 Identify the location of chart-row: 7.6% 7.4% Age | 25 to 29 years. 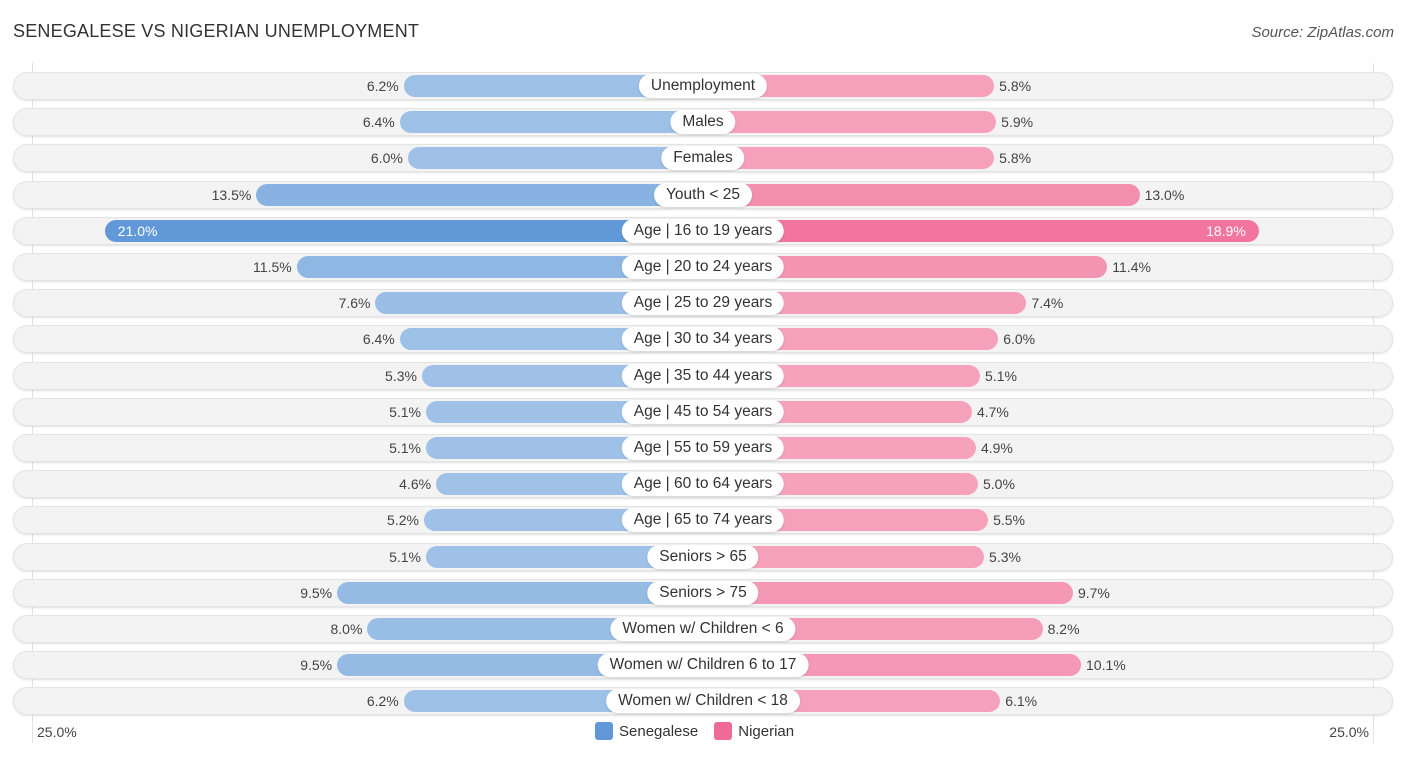
(703, 303).